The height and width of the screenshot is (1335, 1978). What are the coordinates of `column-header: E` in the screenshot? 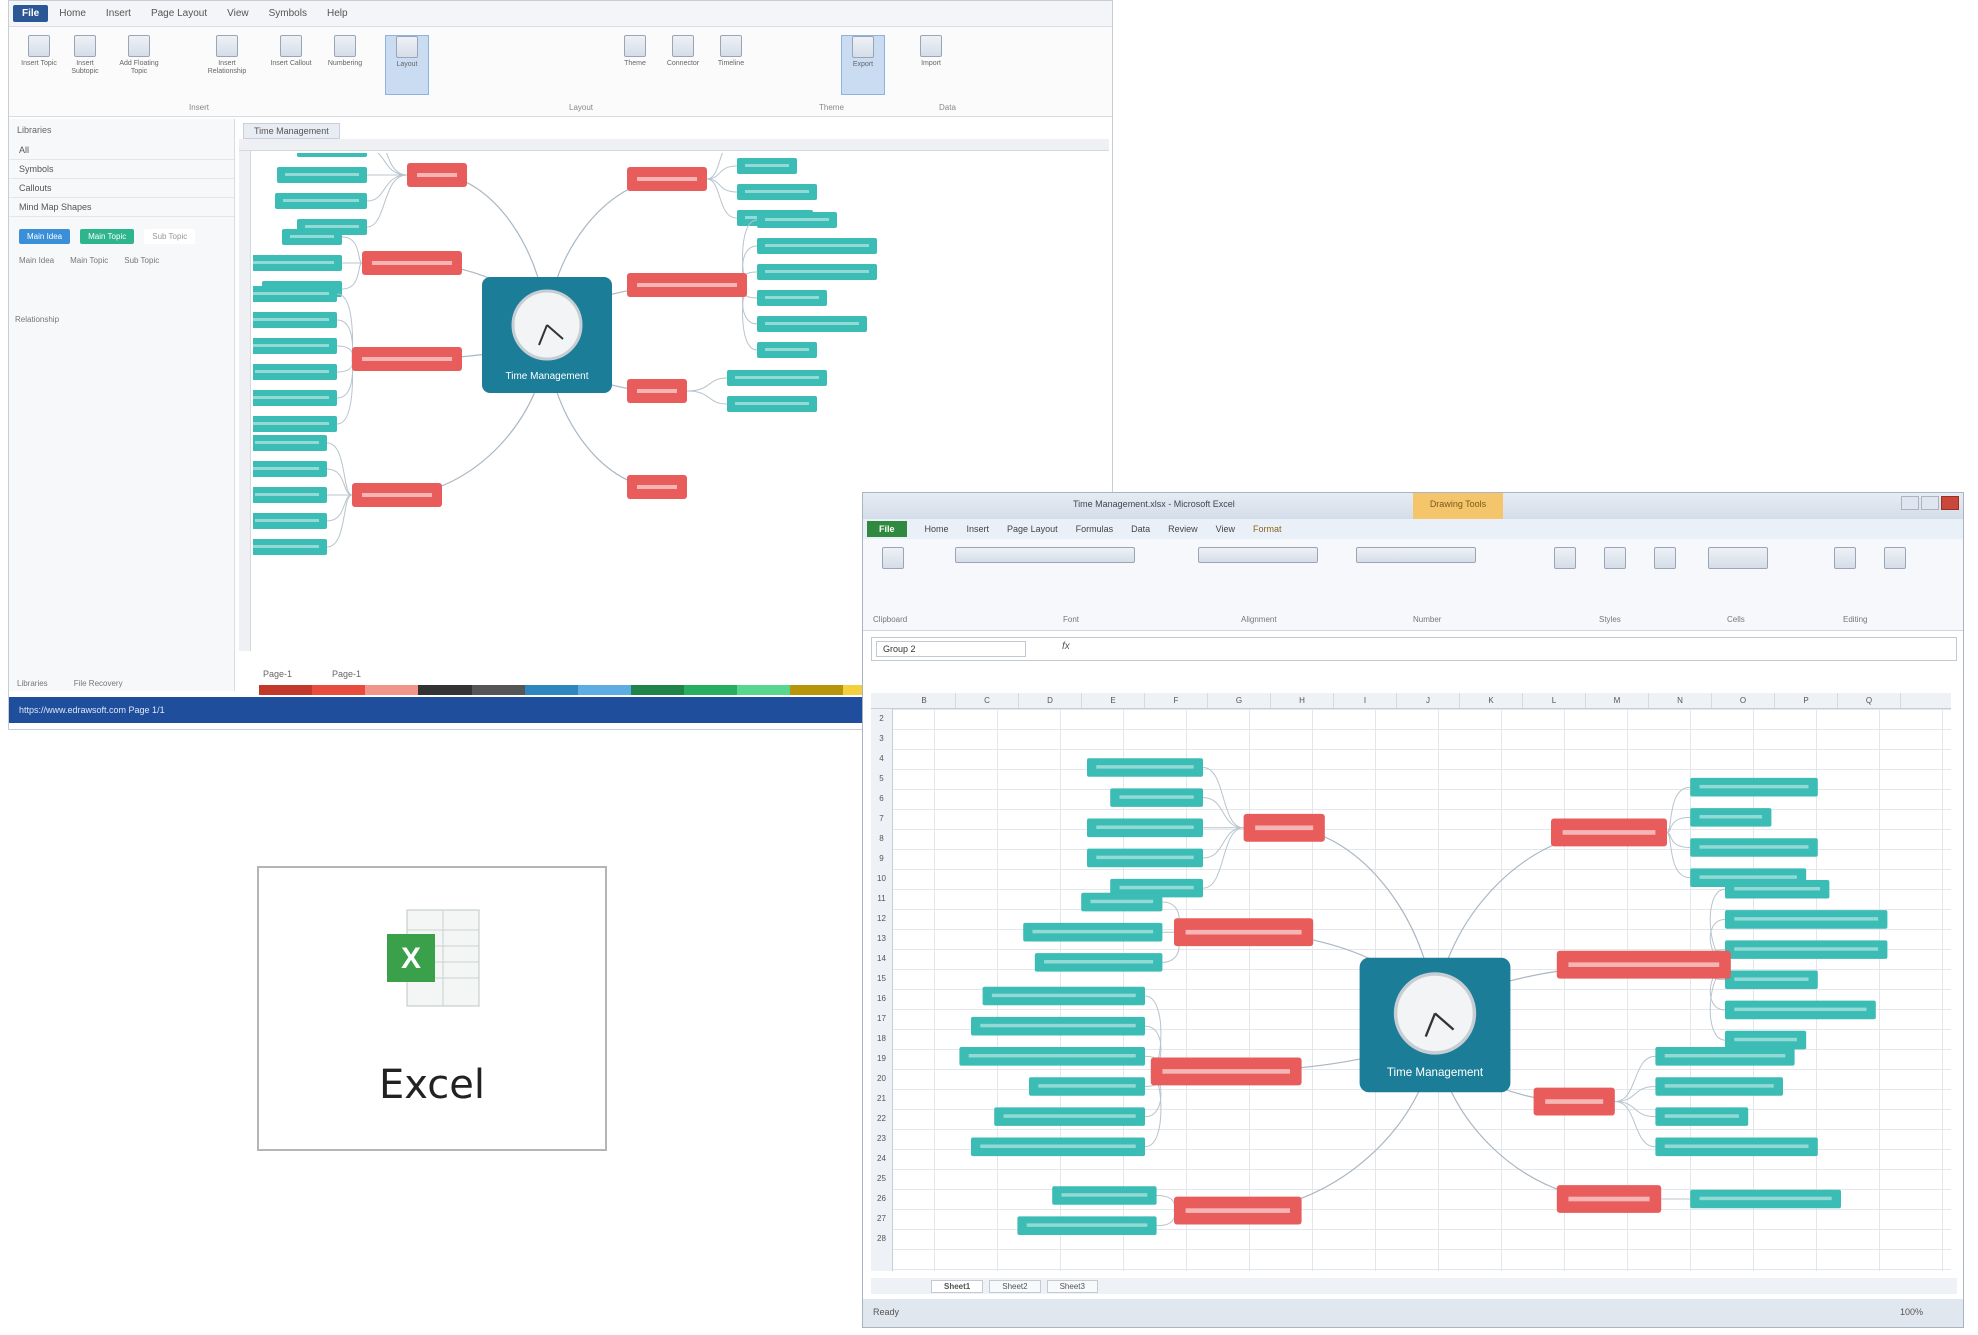 It's located at (1113, 700).